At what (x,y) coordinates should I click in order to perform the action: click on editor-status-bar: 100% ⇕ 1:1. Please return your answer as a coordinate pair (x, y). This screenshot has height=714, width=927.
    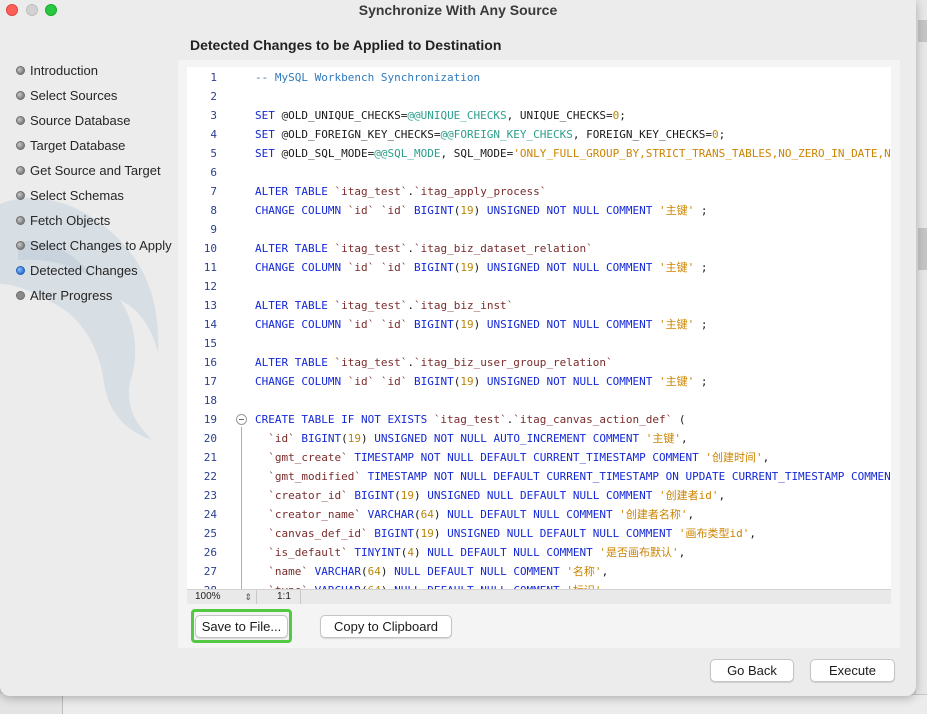
    Looking at the image, I should click on (539, 596).